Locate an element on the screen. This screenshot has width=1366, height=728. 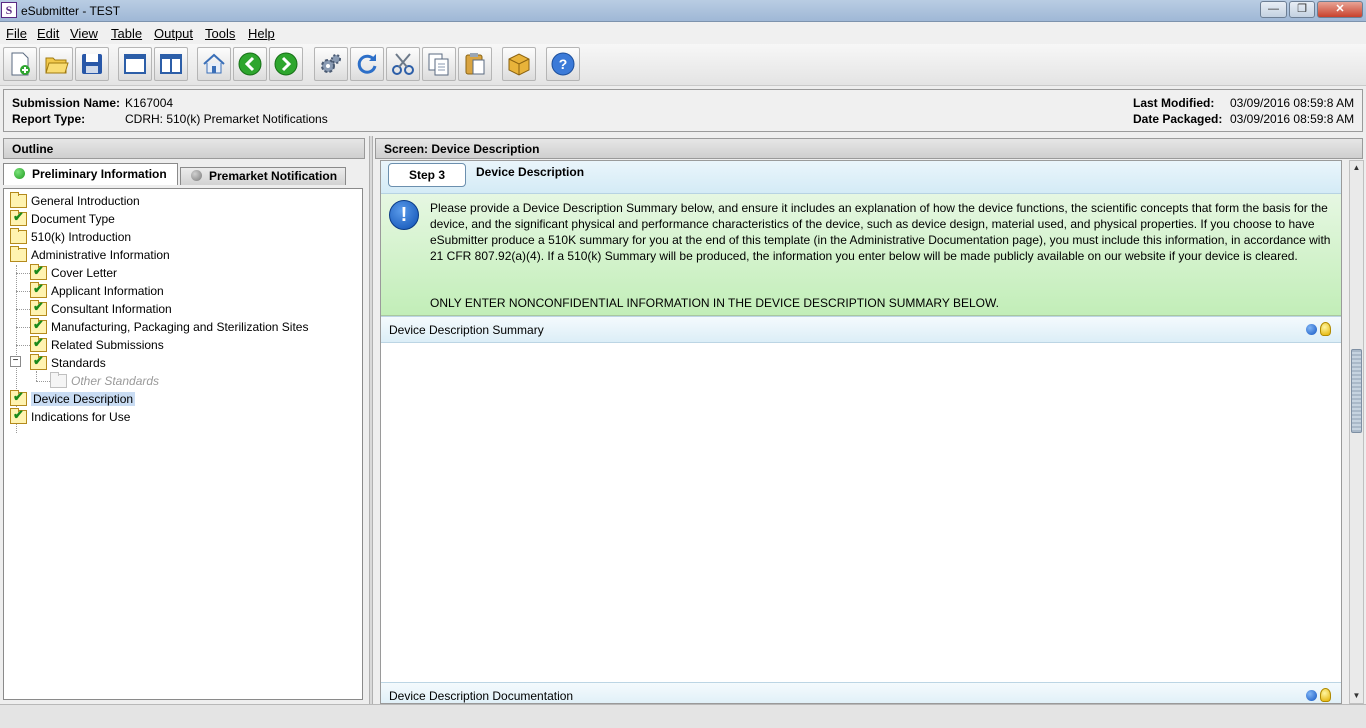
forward-button is located at coordinates (286, 64).